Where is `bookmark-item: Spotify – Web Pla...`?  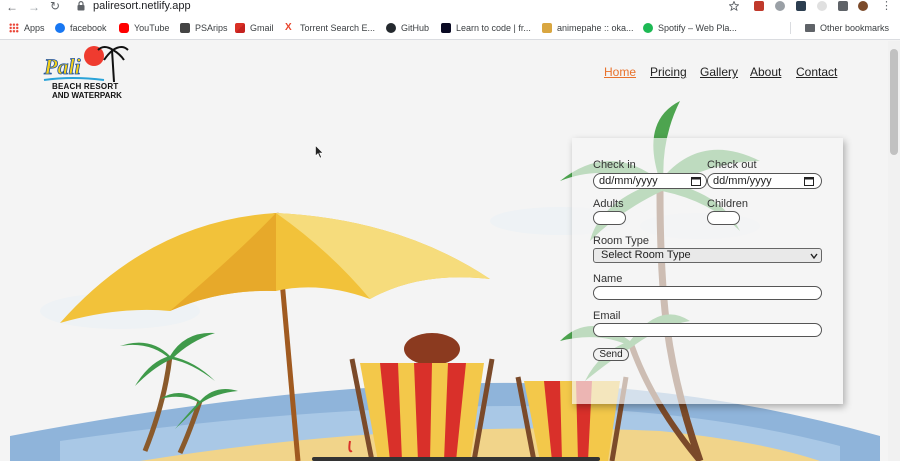 bookmark-item: Spotify – Web Pla... is located at coordinates (690, 28).